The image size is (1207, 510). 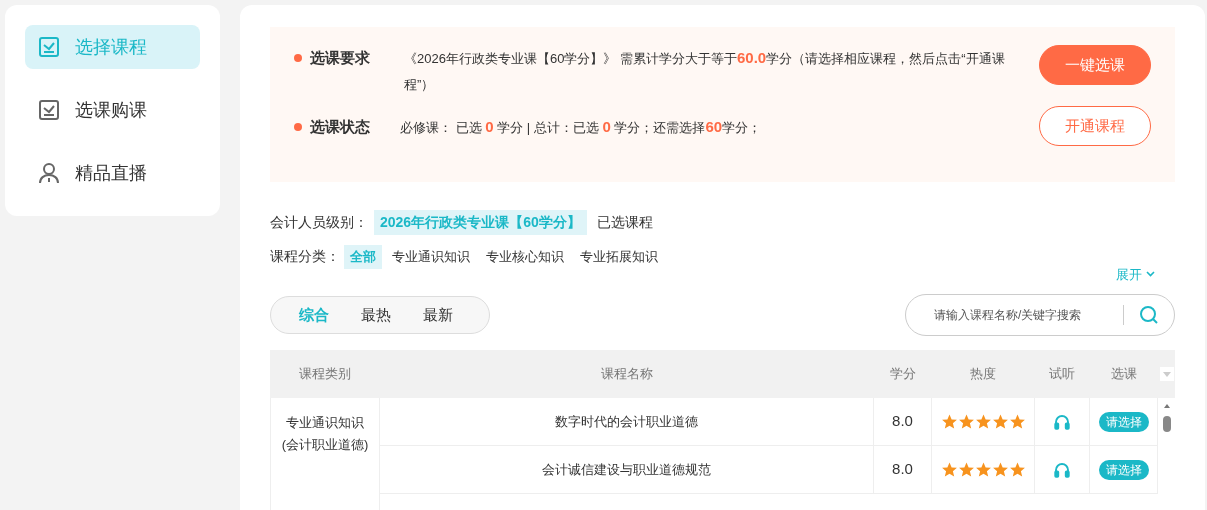 I want to click on selected-courses-link: 已选课程, so click(x=624, y=222).